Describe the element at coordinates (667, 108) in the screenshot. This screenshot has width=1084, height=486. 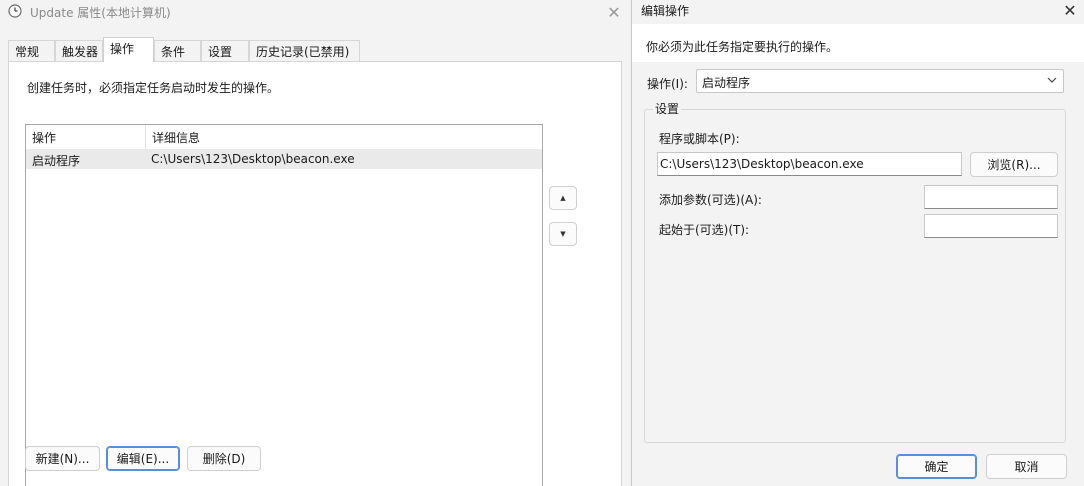
I see `settings-legend: 设置` at that location.